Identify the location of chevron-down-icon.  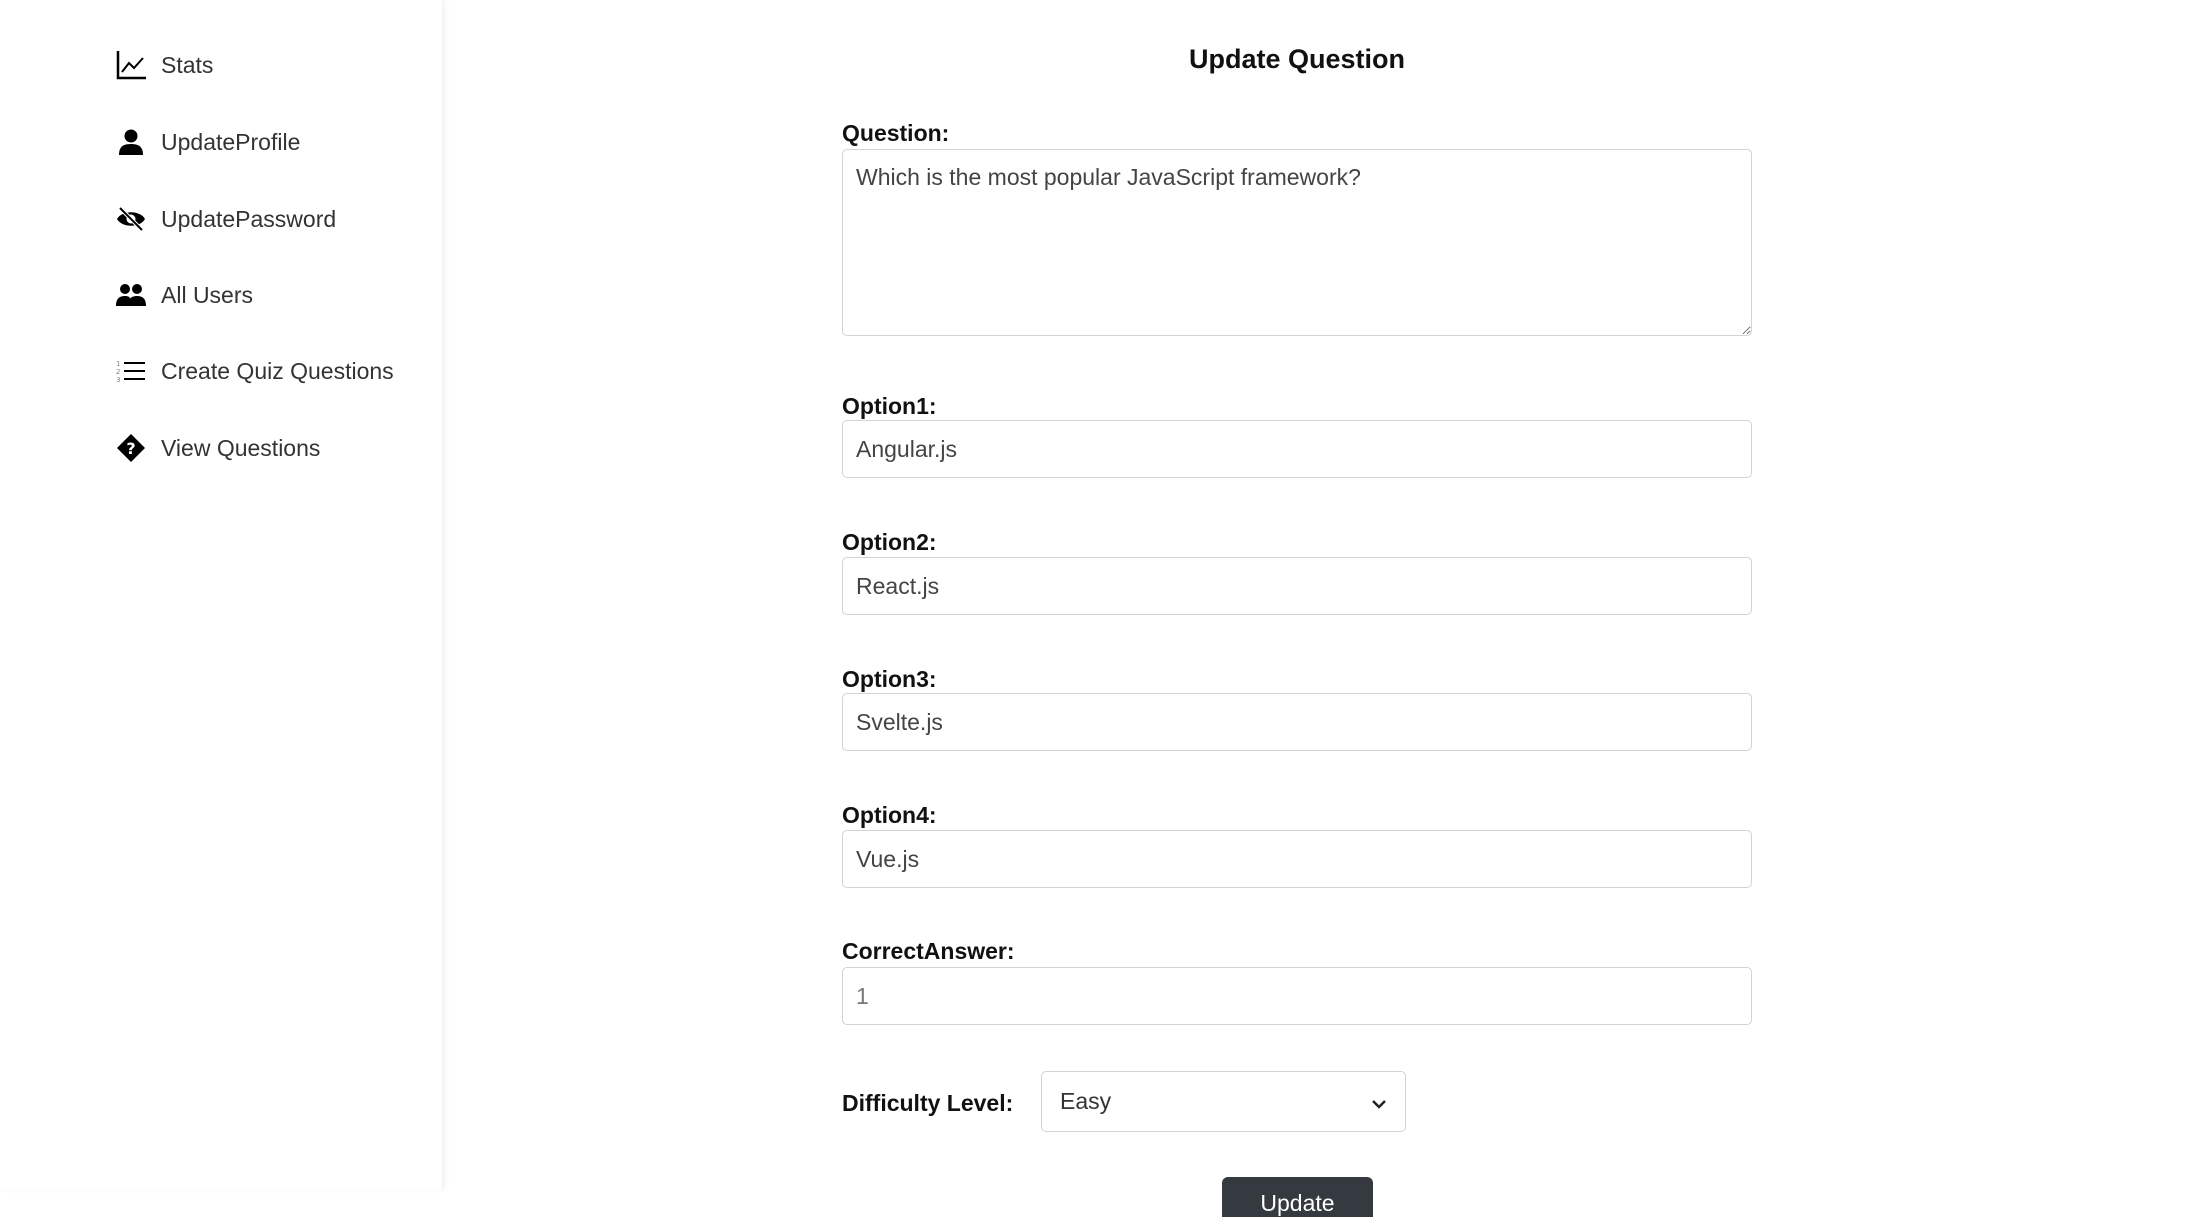
(1379, 1101).